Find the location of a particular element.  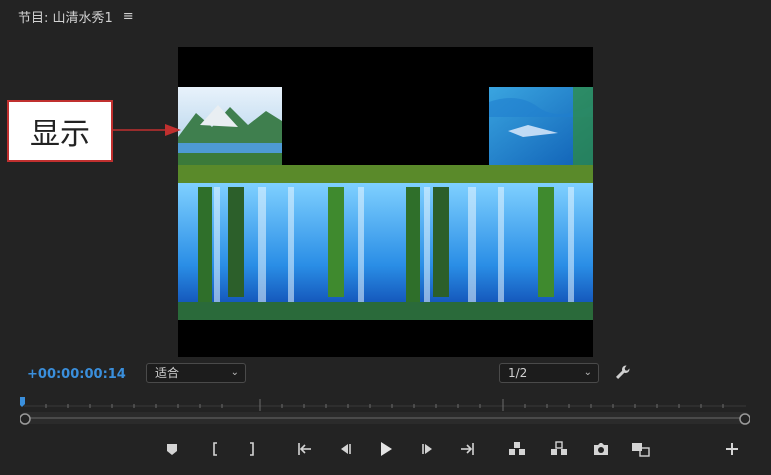

play-icon is located at coordinates (386, 449).